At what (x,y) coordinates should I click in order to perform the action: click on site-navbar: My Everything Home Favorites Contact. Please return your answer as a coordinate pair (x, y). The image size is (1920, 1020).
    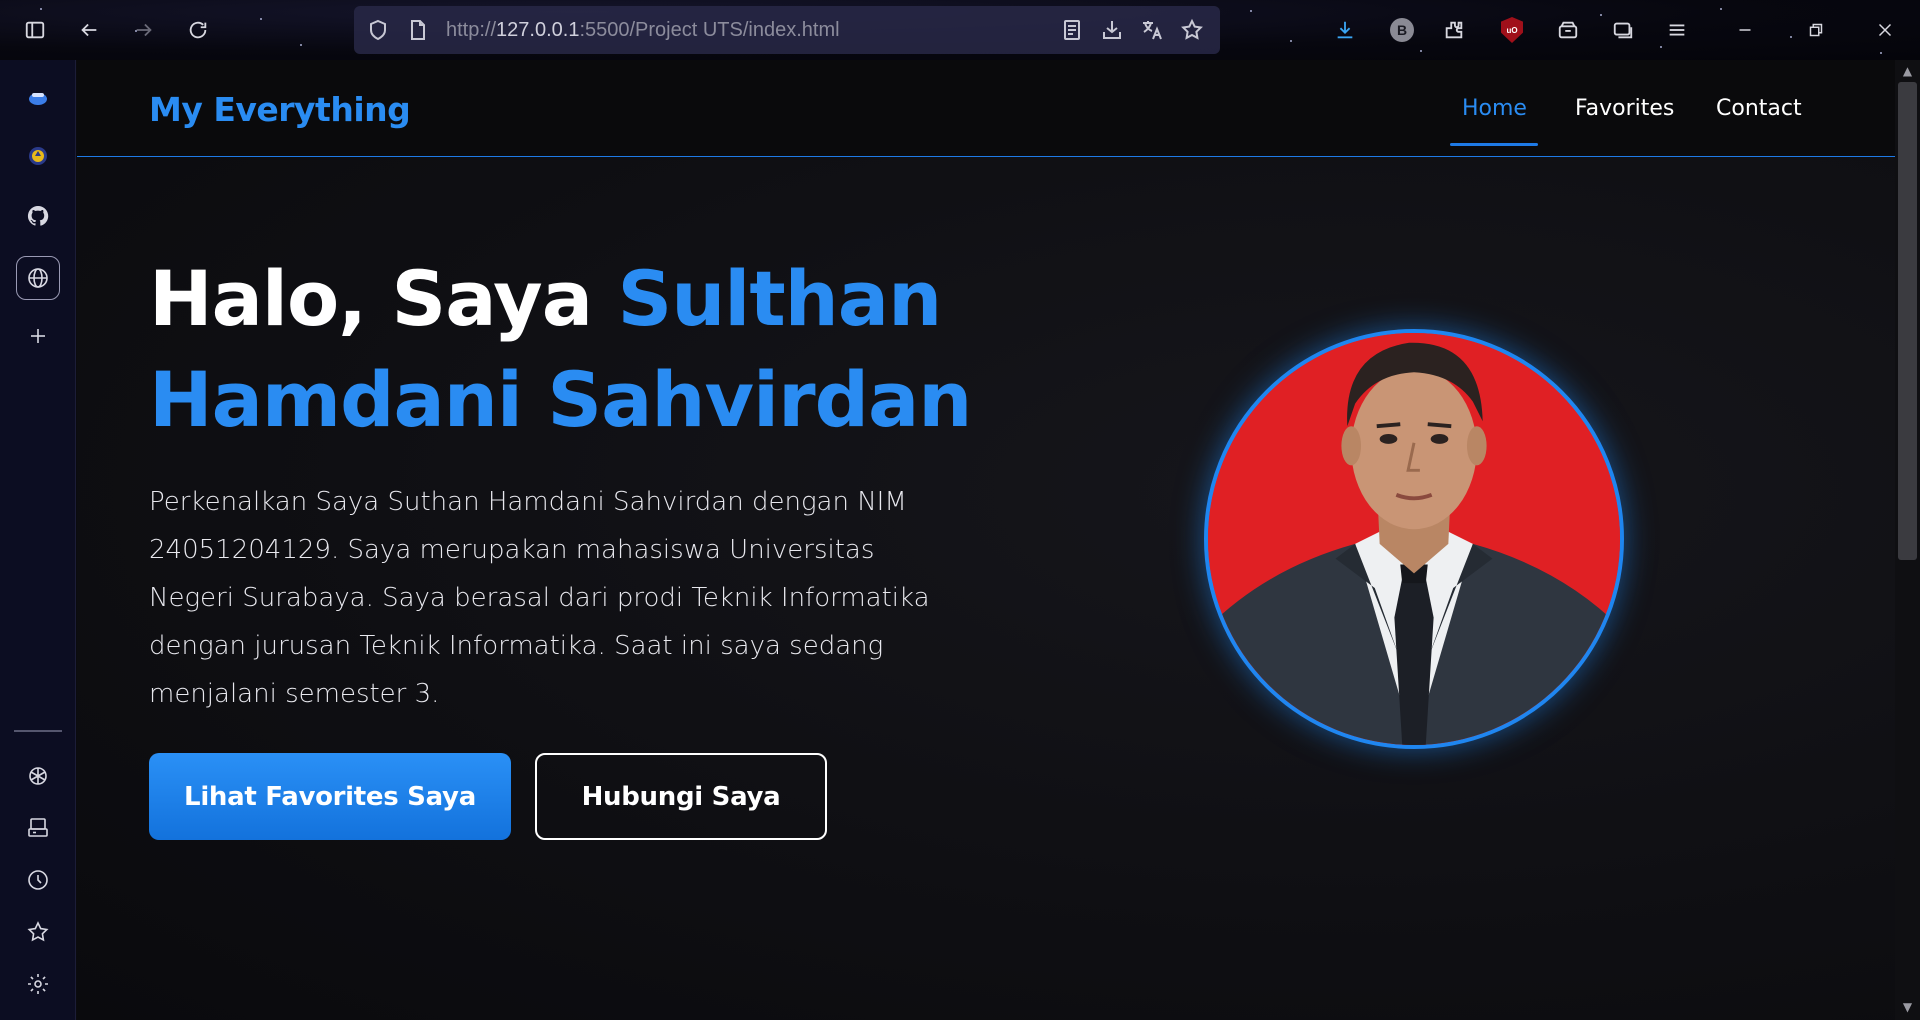
    Looking at the image, I should click on (986, 108).